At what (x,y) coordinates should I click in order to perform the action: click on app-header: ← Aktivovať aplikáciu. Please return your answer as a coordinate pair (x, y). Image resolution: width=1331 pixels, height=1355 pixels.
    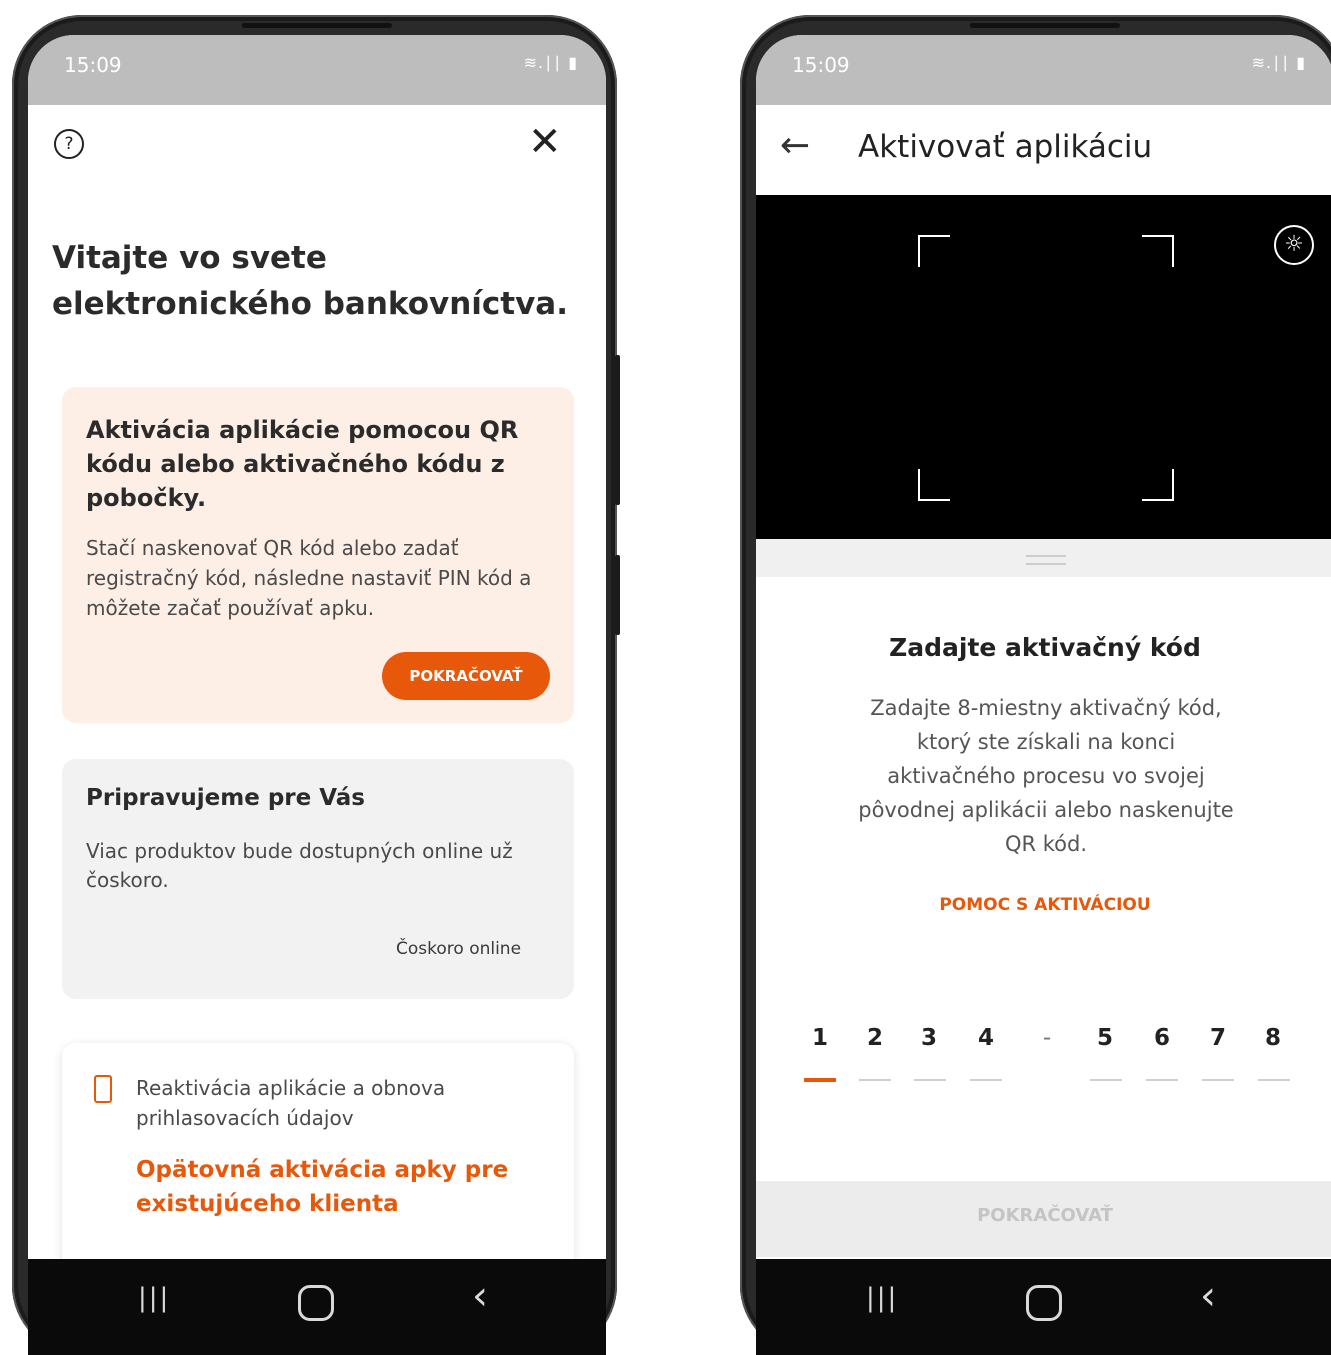
    Looking at the image, I should click on (1043, 150).